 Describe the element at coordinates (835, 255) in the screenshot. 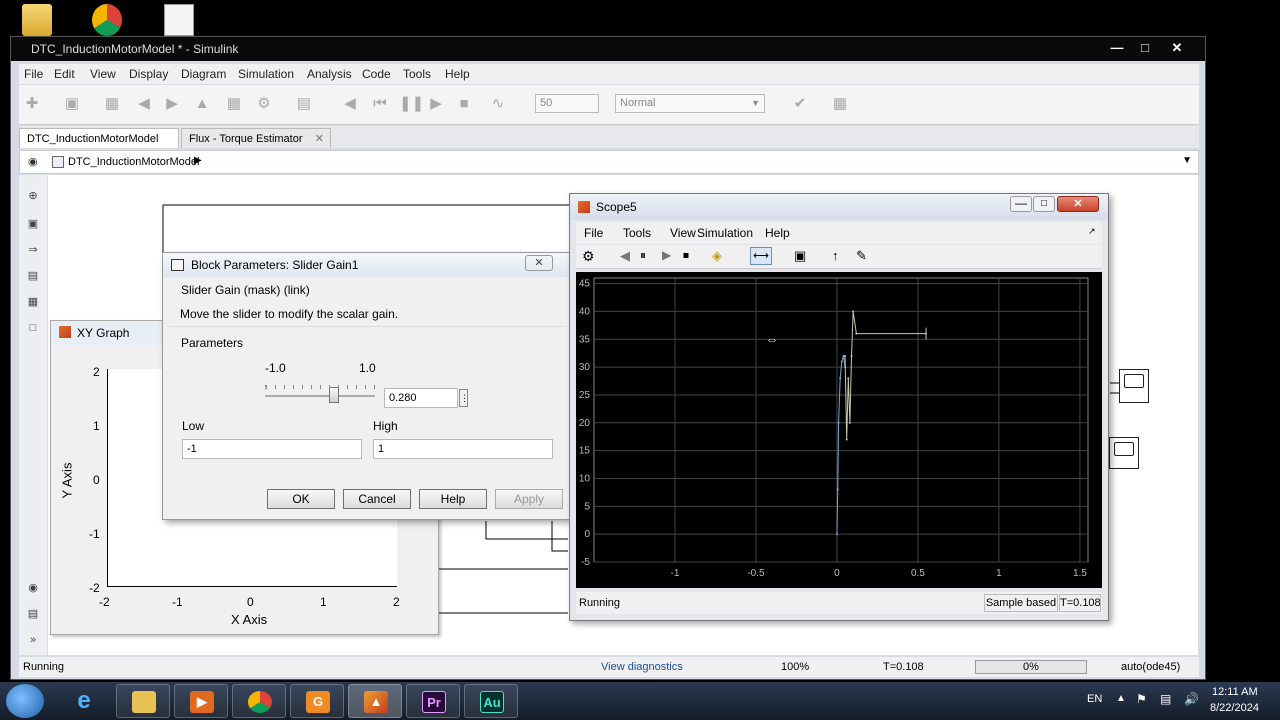

I see `triggers-icon: ↑` at that location.